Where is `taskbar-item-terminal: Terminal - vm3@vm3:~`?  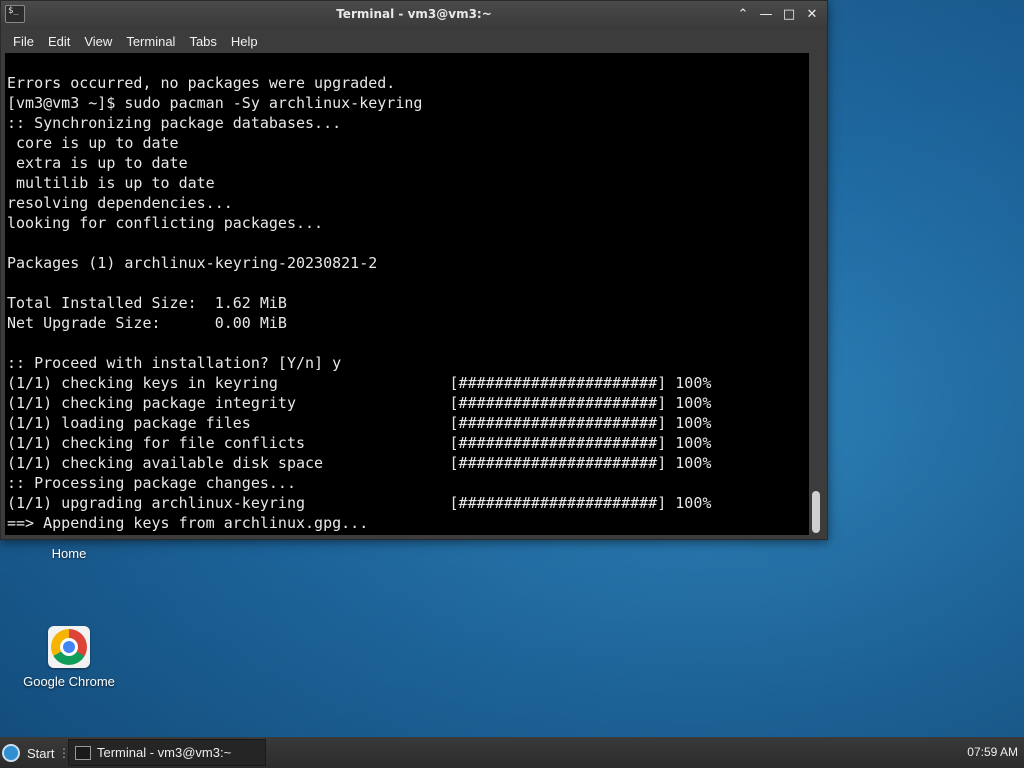 taskbar-item-terminal: Terminal - vm3@vm3:~ is located at coordinates (167, 752).